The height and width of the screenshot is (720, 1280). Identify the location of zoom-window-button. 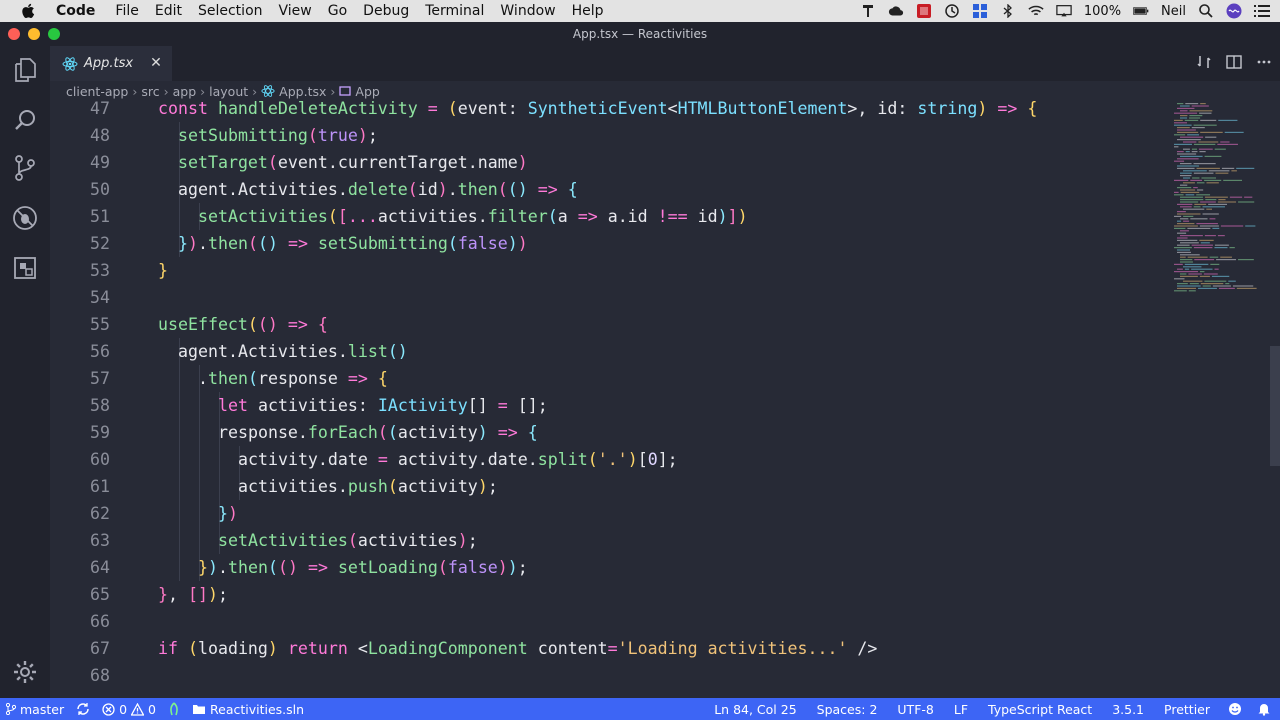
(54, 34).